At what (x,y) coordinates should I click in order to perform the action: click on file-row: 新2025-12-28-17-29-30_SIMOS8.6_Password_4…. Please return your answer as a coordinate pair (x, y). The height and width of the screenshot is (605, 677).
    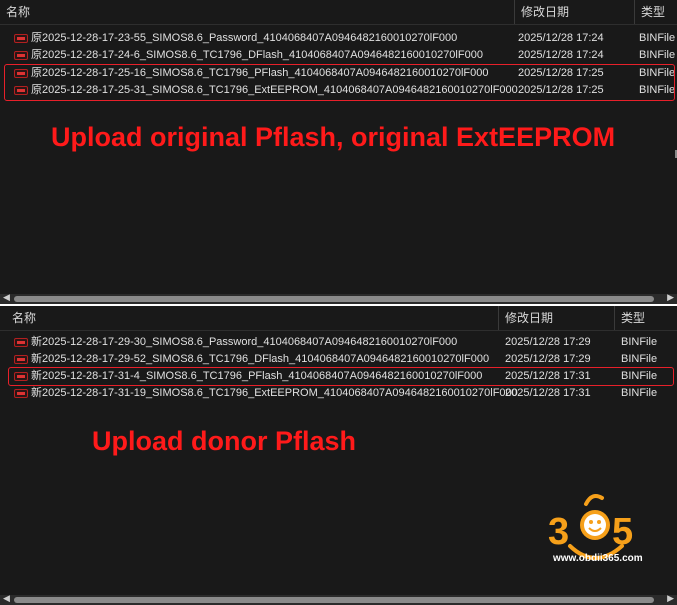
    Looking at the image, I should click on (338, 342).